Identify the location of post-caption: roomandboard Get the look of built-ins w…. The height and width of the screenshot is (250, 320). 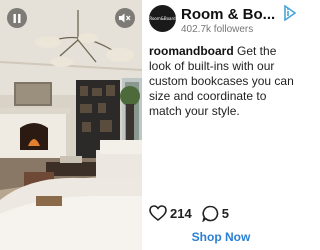
(224, 81).